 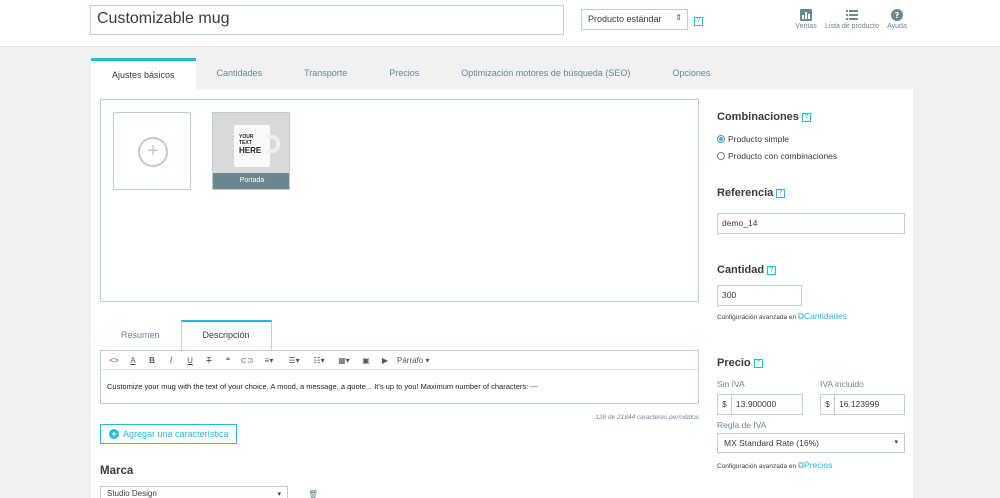 I want to click on price-incl-label: IVA incluido, so click(x=842, y=384).